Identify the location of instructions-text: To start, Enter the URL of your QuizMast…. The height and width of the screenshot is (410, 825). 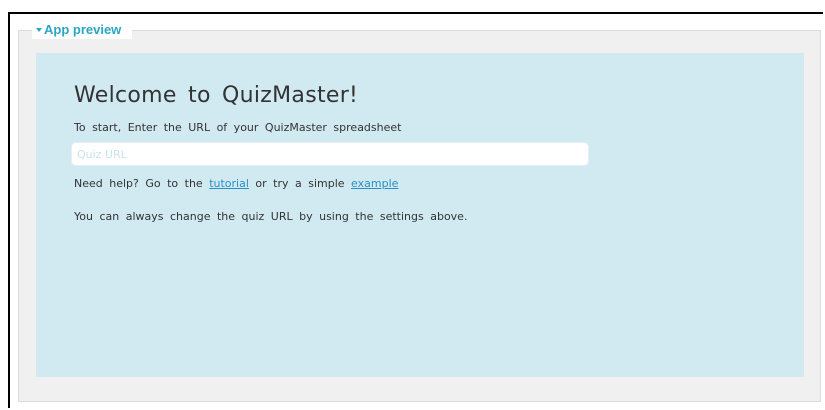
(238, 127).